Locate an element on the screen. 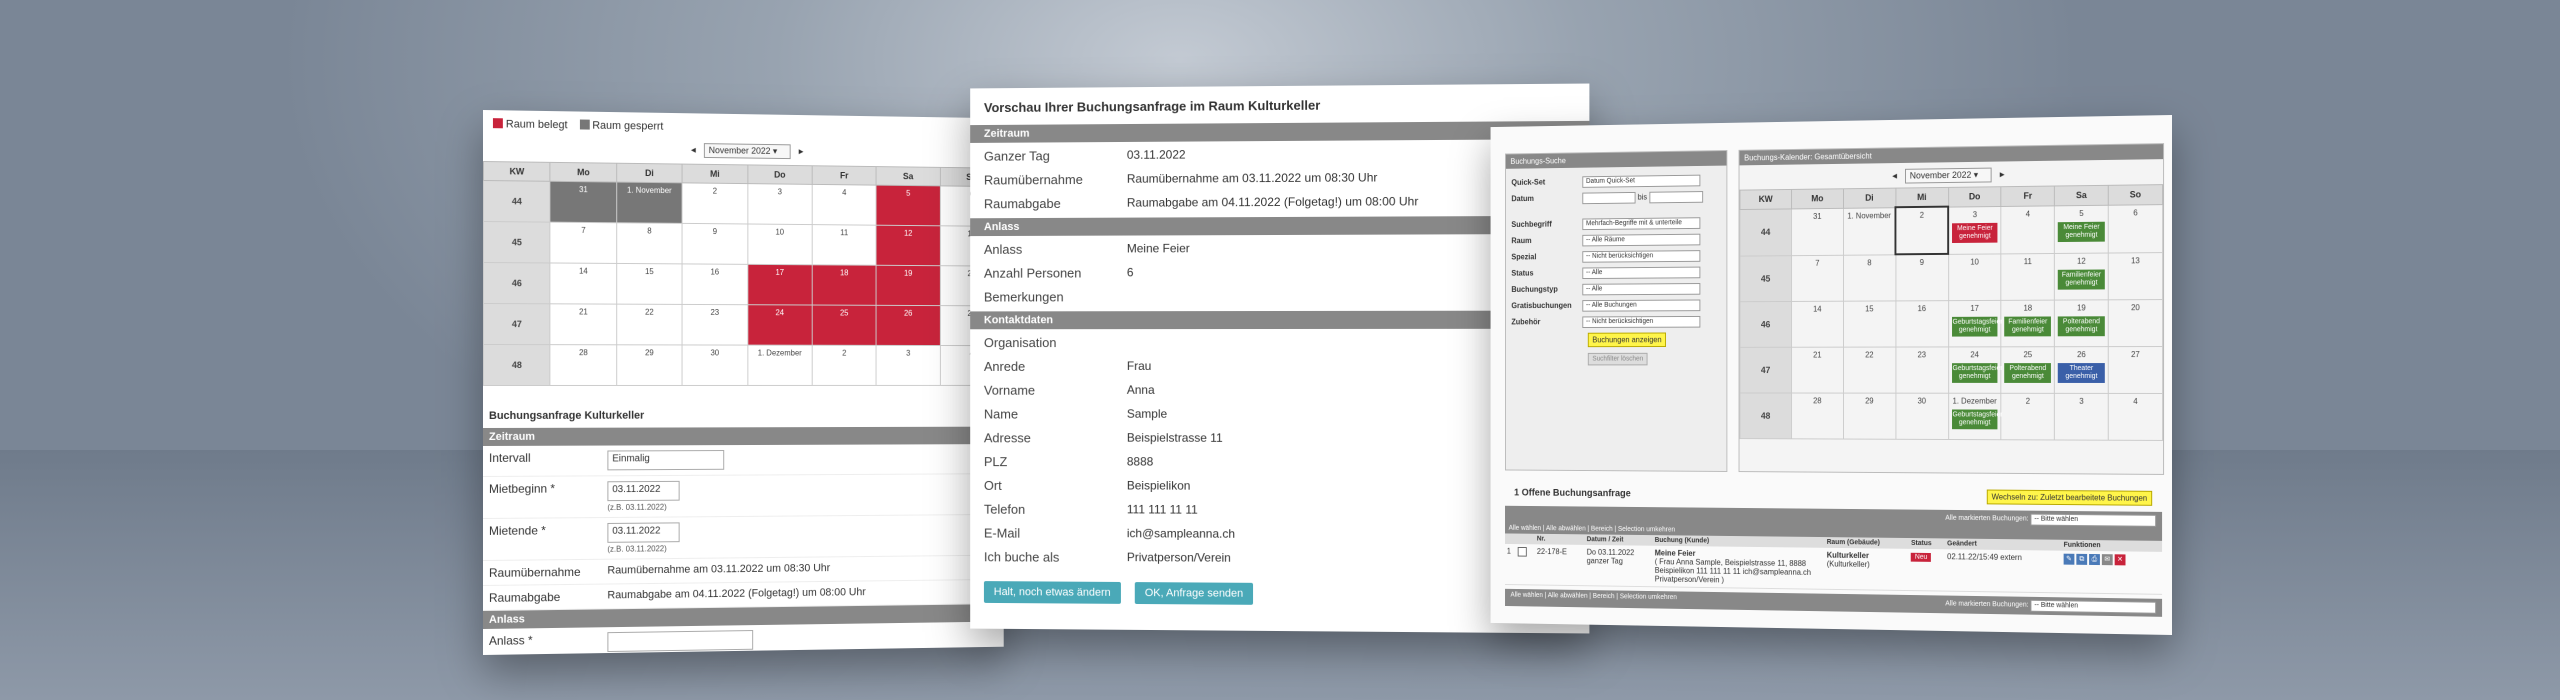  datum-from-input is located at coordinates (1609, 197).